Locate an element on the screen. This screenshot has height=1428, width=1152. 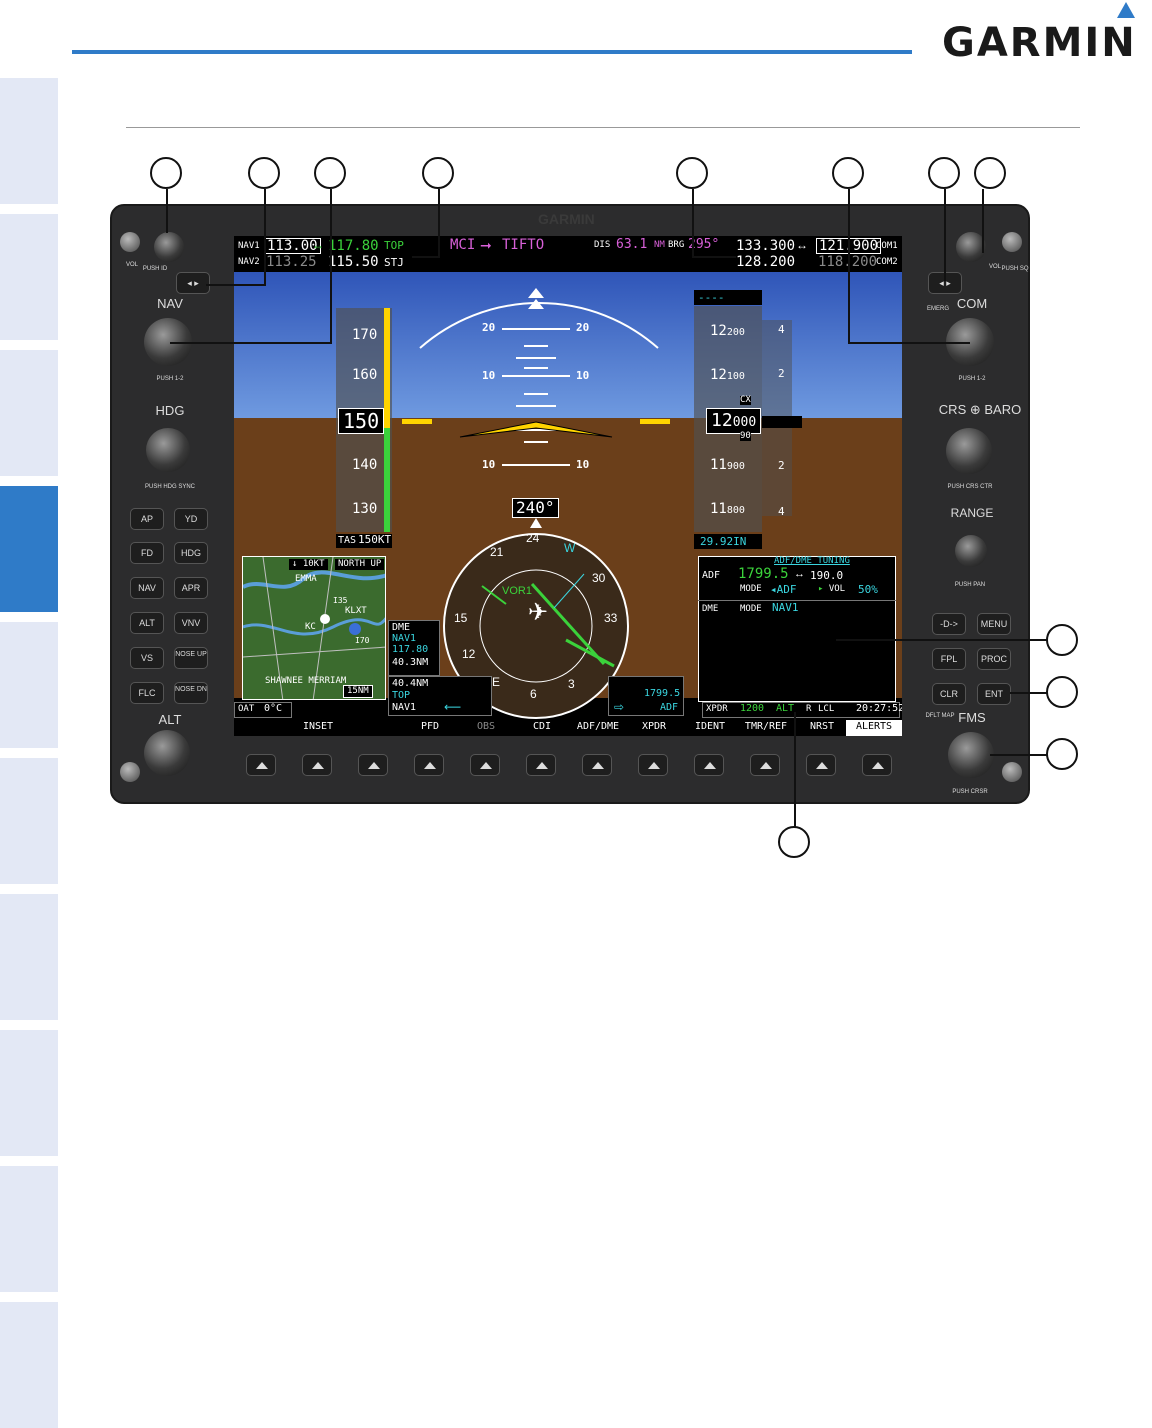
side-tab-4-active is located at coordinates (29, 549).